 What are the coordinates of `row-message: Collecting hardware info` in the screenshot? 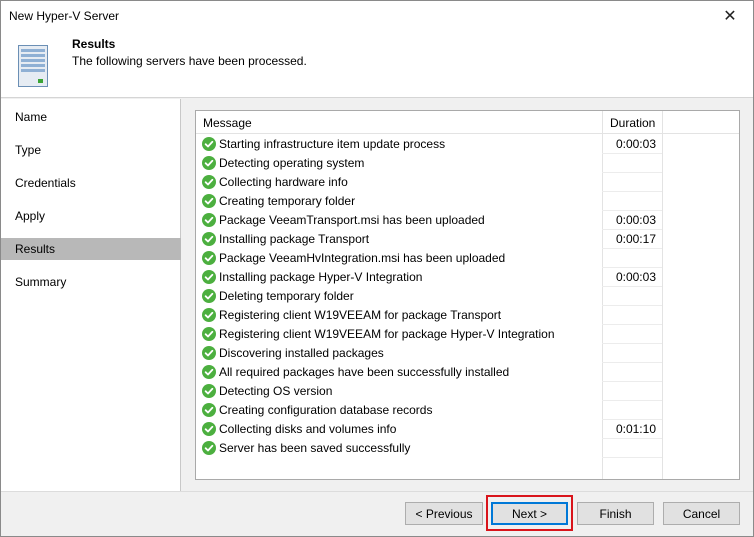 It's located at (283, 182).